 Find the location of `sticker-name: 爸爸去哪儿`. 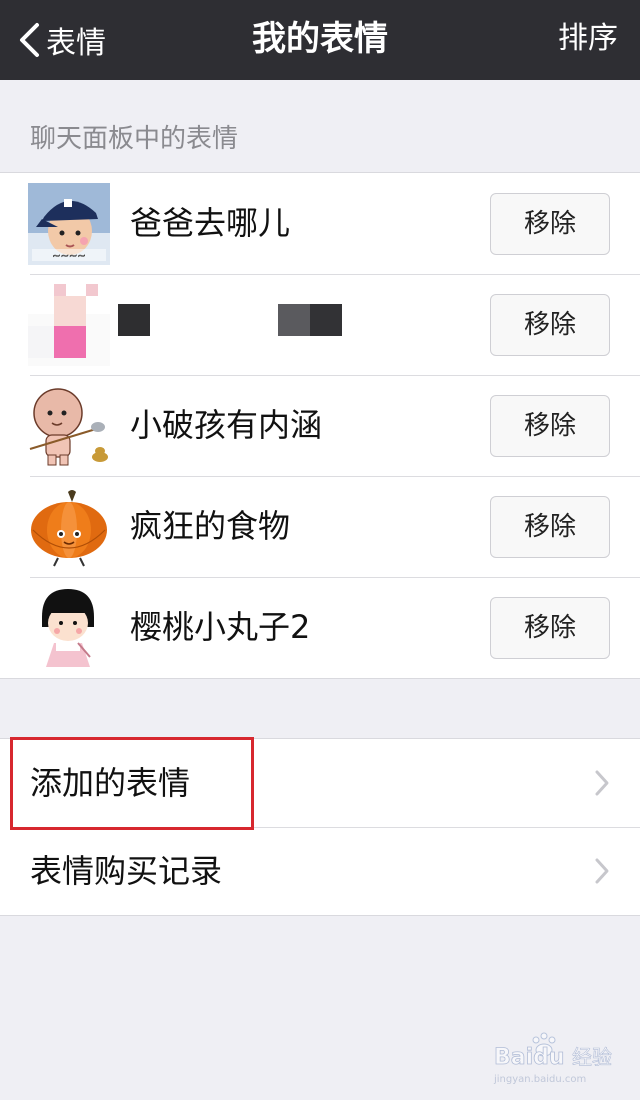

sticker-name: 爸爸去哪儿 is located at coordinates (210, 223).